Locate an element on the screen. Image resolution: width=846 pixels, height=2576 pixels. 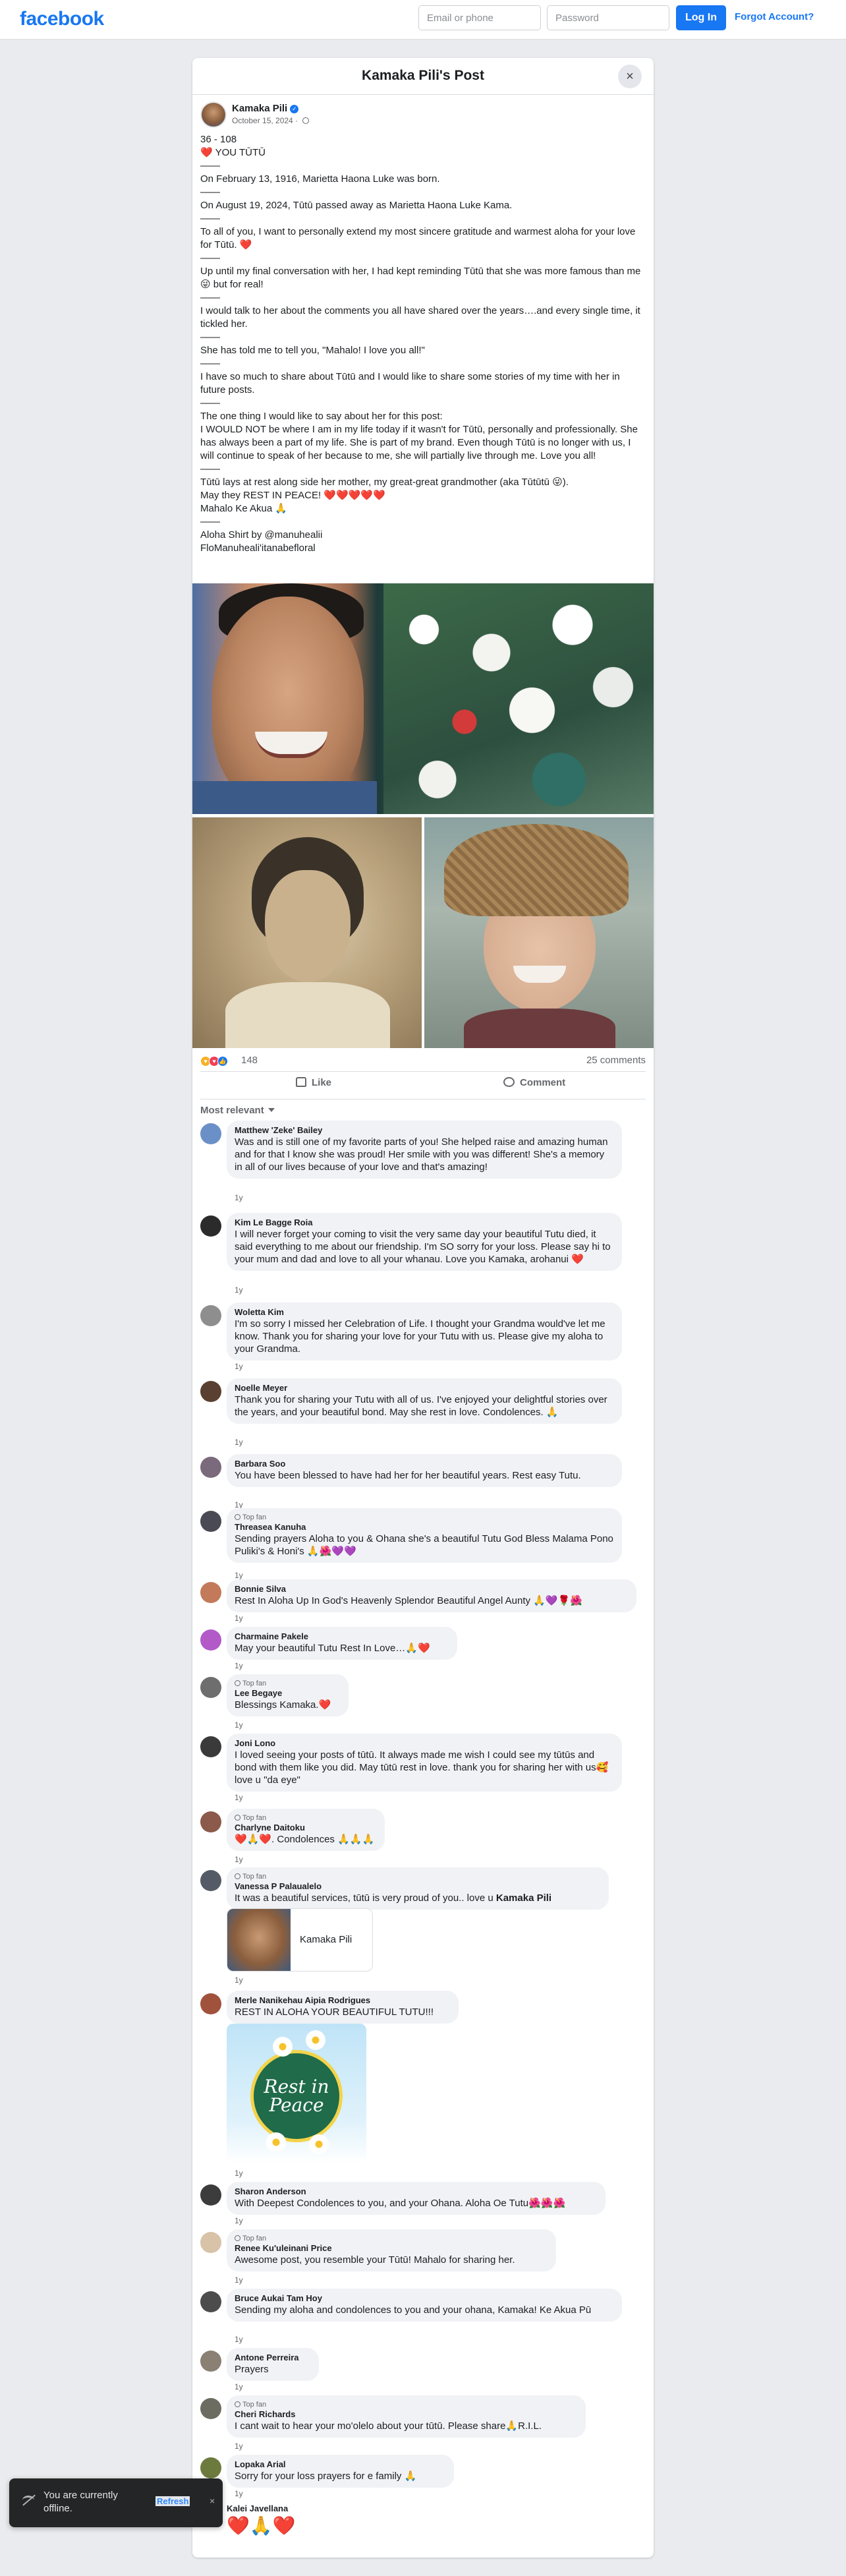
comment-text: Prayers is located at coordinates (252, 2369).